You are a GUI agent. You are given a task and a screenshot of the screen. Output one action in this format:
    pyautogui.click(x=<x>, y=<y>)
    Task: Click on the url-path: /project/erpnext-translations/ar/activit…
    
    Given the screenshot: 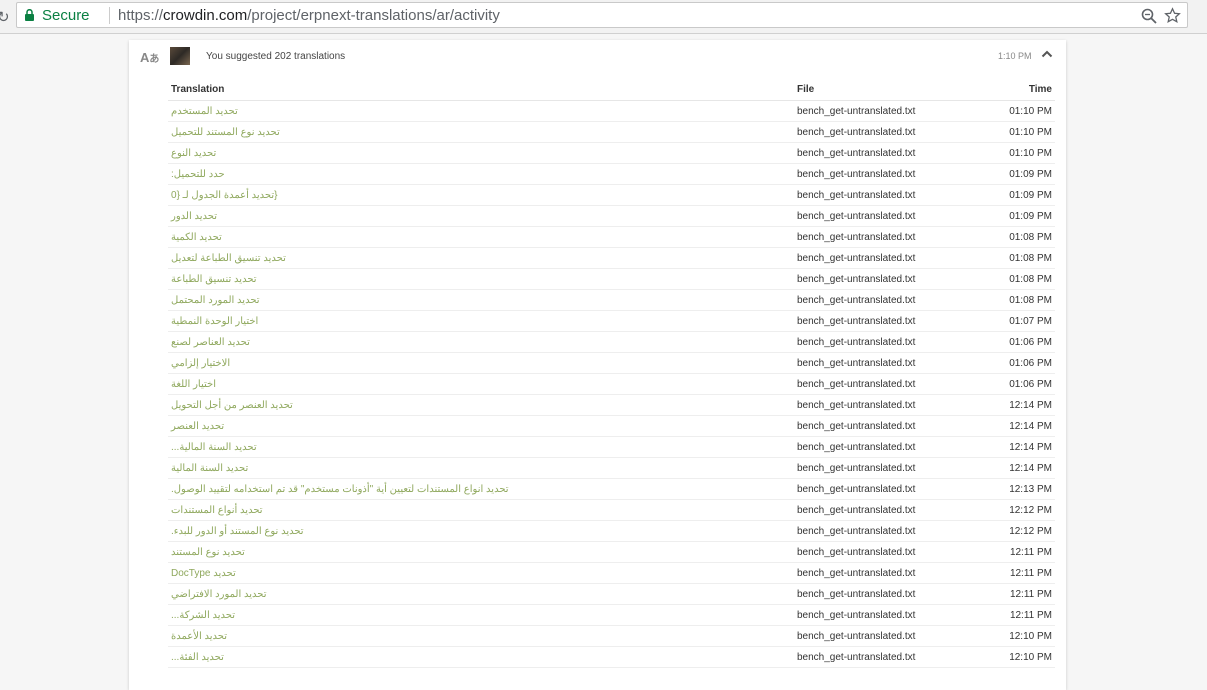 What is the action you would take?
    pyautogui.click(x=373, y=15)
    